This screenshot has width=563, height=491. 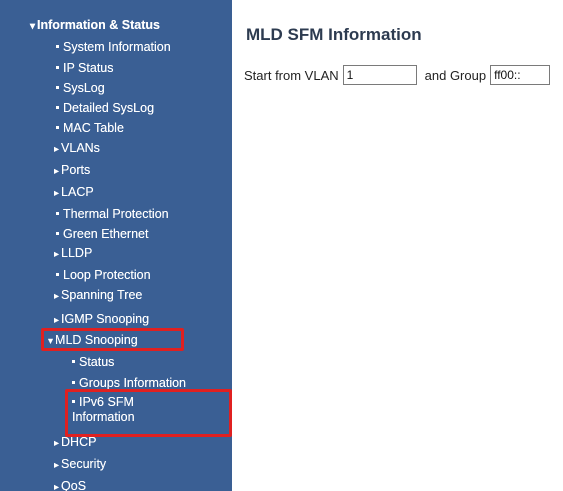 What do you see at coordinates (117, 47) in the screenshot?
I see `nav-label: System Information` at bounding box center [117, 47].